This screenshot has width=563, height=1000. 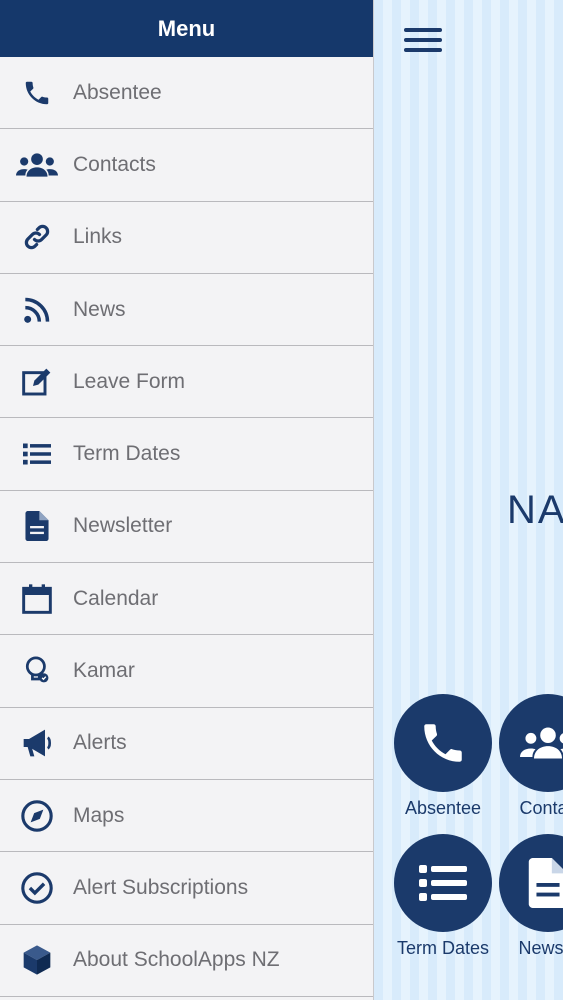 I want to click on tile-term-dates: Term Dates, so click(x=443, y=896).